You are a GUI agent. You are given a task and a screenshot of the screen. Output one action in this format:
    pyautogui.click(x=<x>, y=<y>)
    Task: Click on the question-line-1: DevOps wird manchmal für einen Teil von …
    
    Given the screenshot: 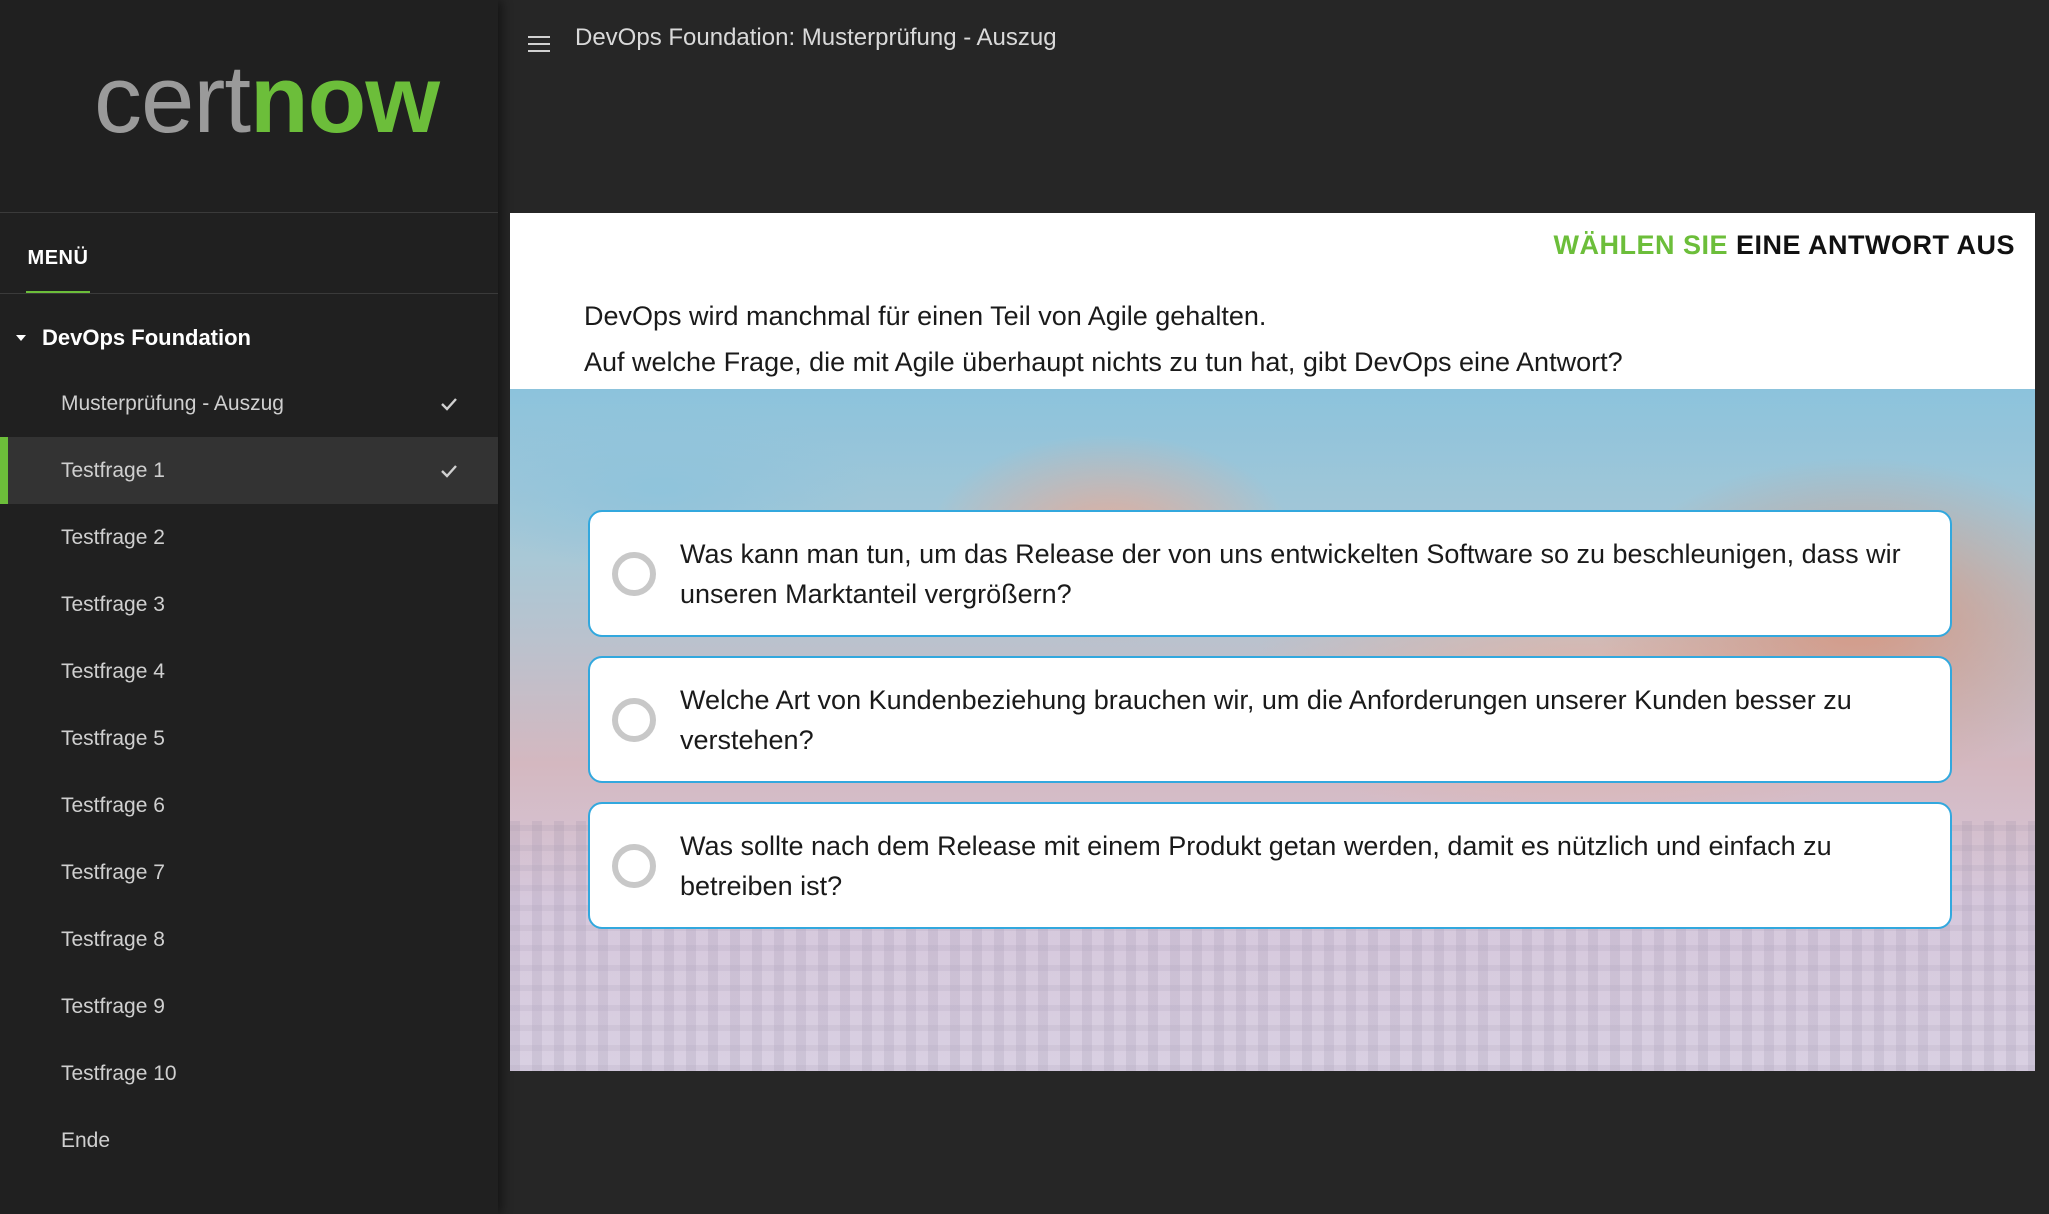 What is the action you would take?
    pyautogui.click(x=925, y=316)
    